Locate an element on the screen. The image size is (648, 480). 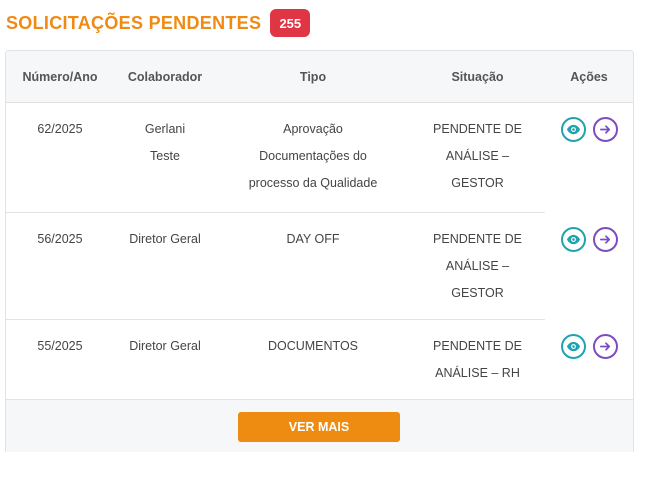
cell-colaborador-line: Teste is located at coordinates (165, 156).